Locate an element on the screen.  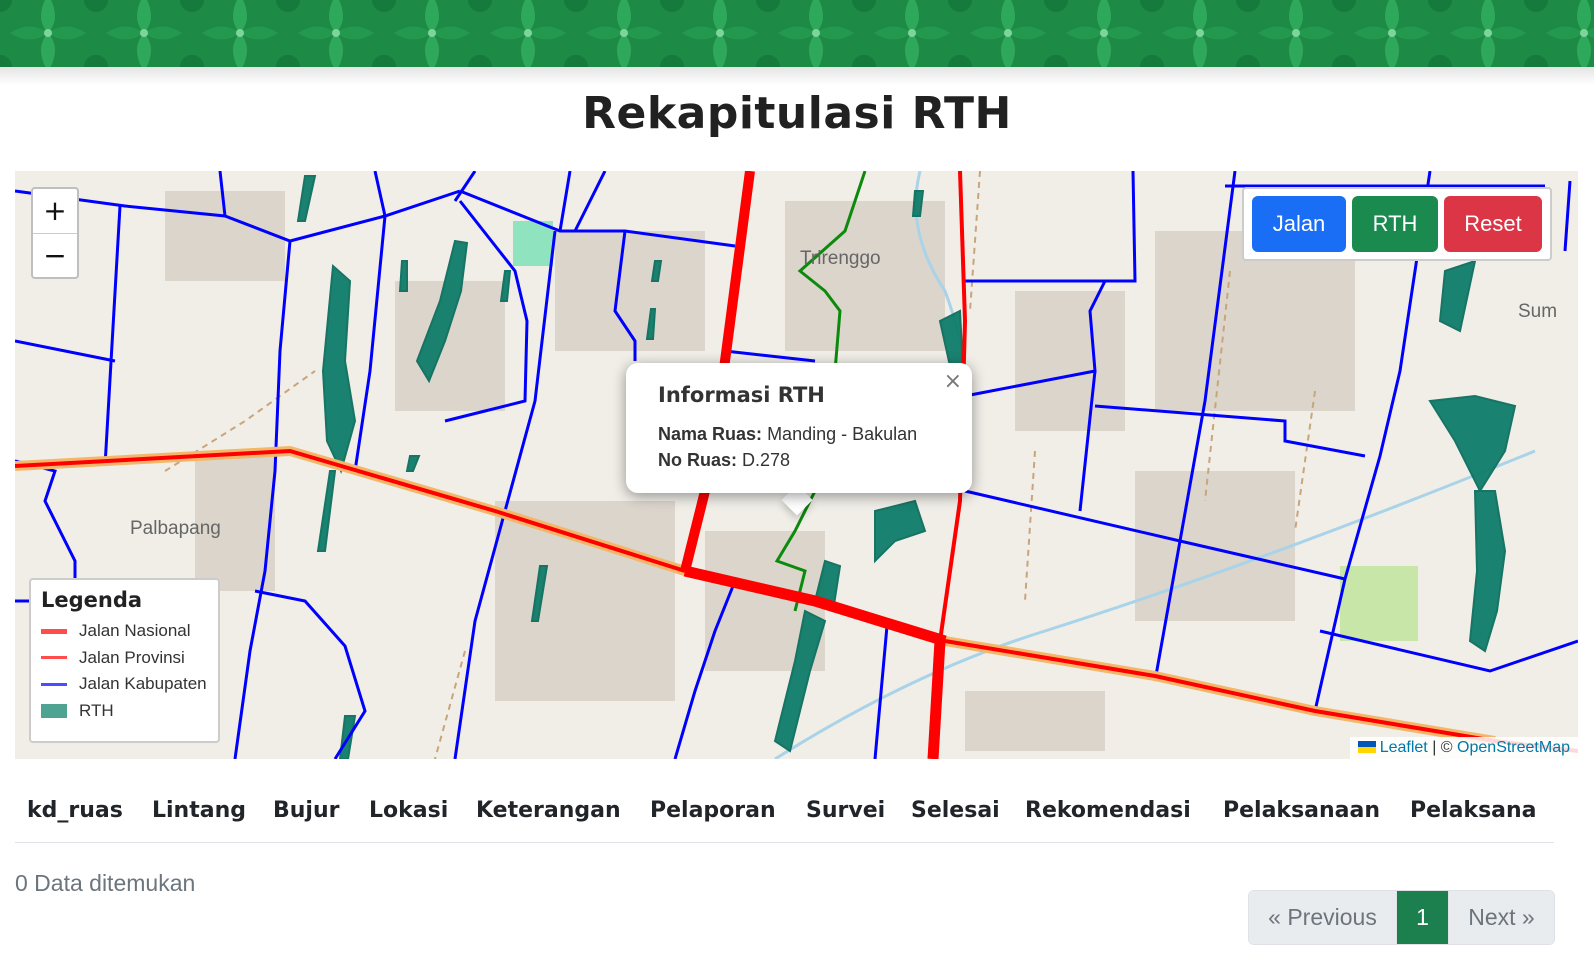
popup-row-nama-ruas: Nama Ruas: Manding - Bakulan is located at coordinates (799, 434).